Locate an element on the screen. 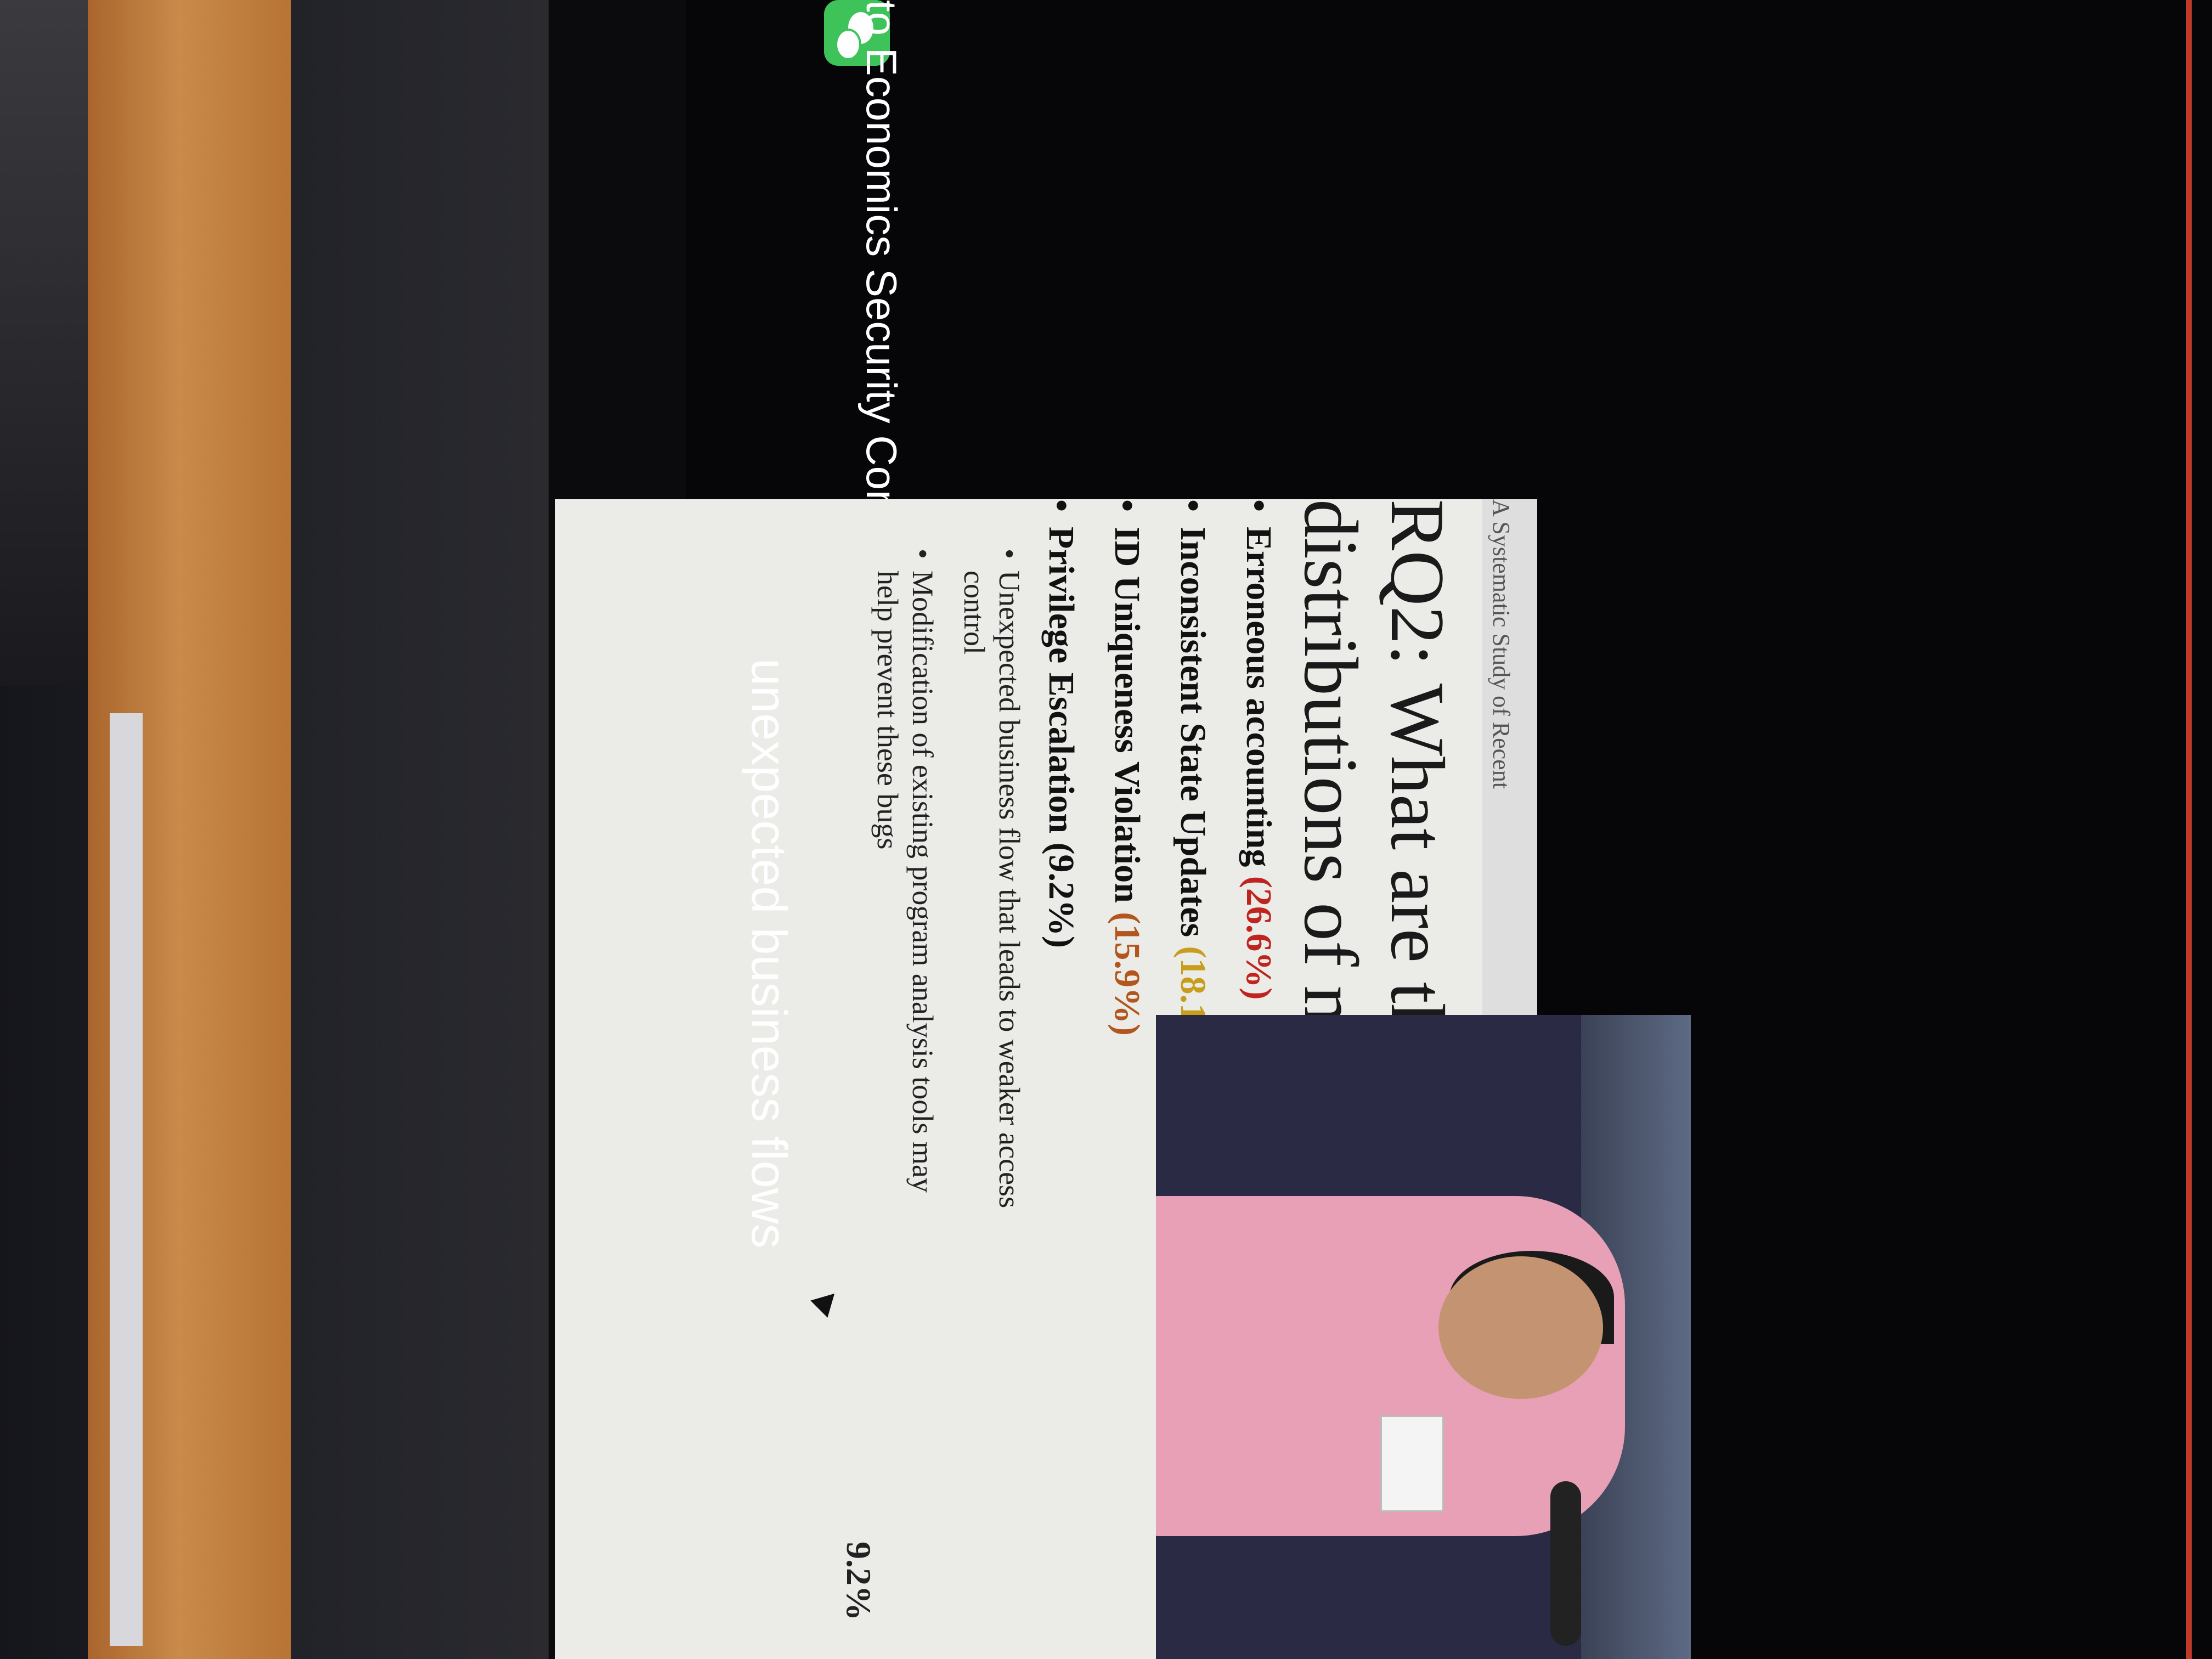 This screenshot has height=1659, width=2212. bullet-percentage: (26.6%) is located at coordinates (1259, 938).